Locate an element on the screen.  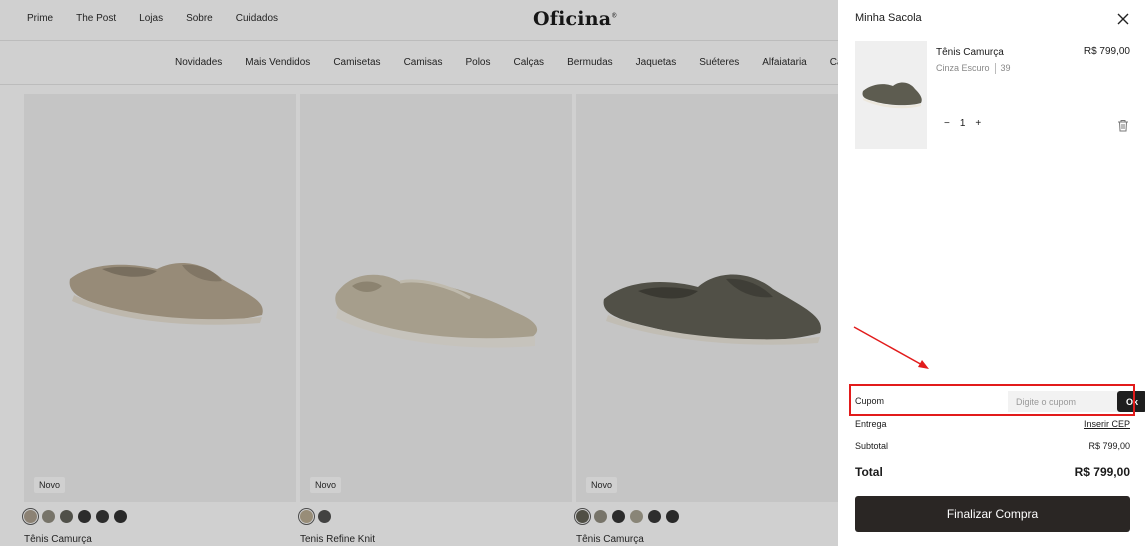
bag-title: Minha Sacola is located at coordinates (888, 18).